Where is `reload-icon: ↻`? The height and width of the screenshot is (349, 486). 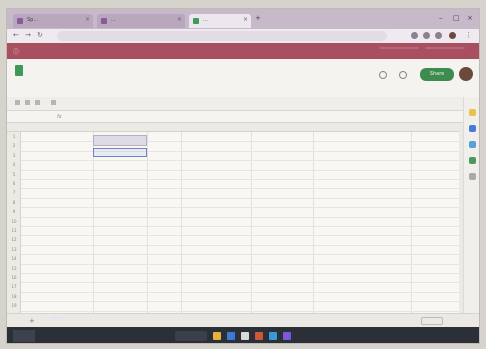 reload-icon: ↻ is located at coordinates (40, 35).